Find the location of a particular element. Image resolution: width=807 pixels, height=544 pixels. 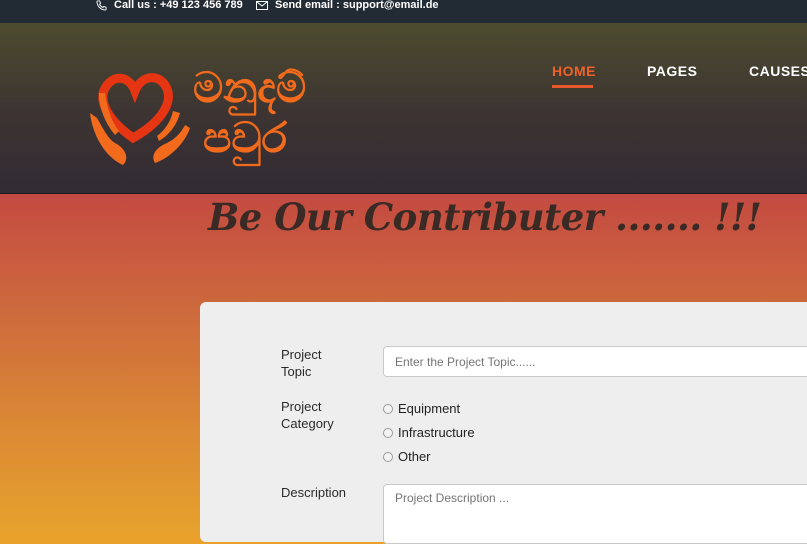

nav-active-indicator is located at coordinates (572, 86).